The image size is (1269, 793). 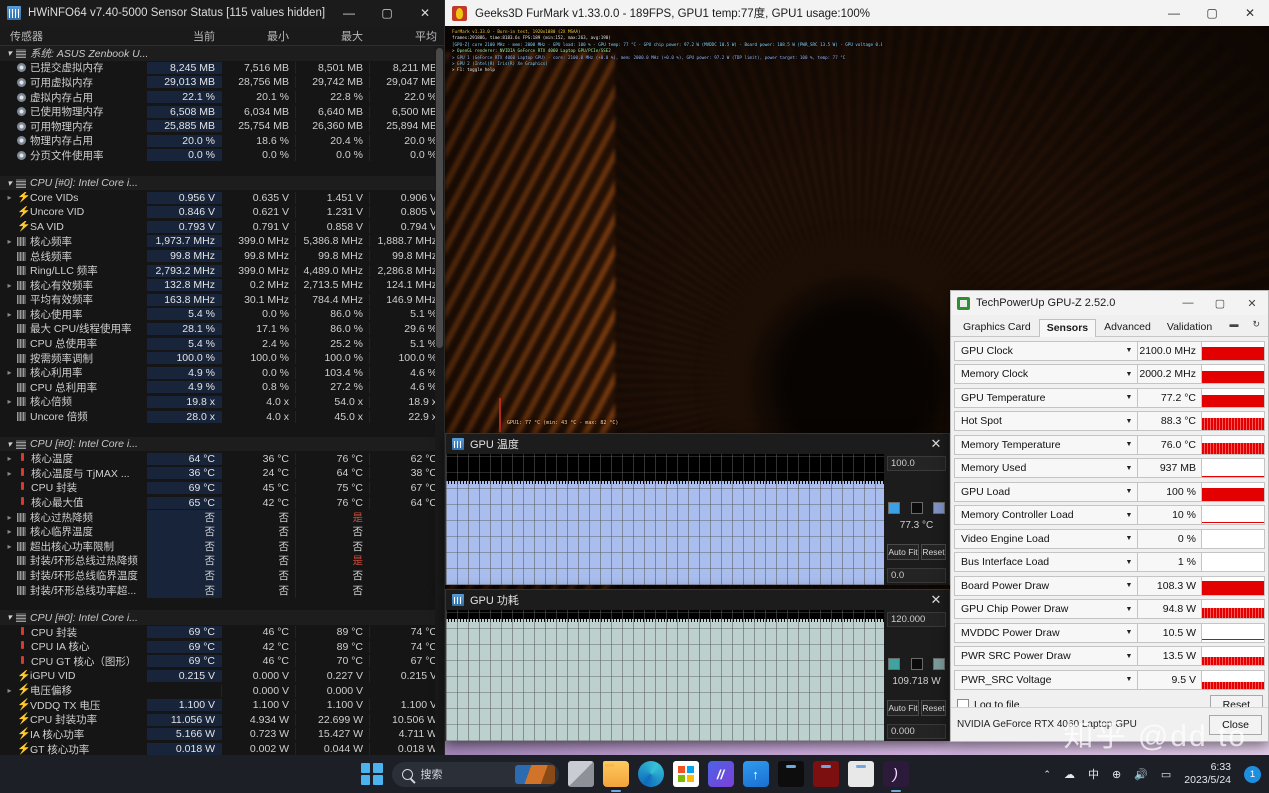 What do you see at coordinates (222, 546) in the screenshot?
I see `sensor-row: ▸ 超出核心功率限制否否否` at bounding box center [222, 546].